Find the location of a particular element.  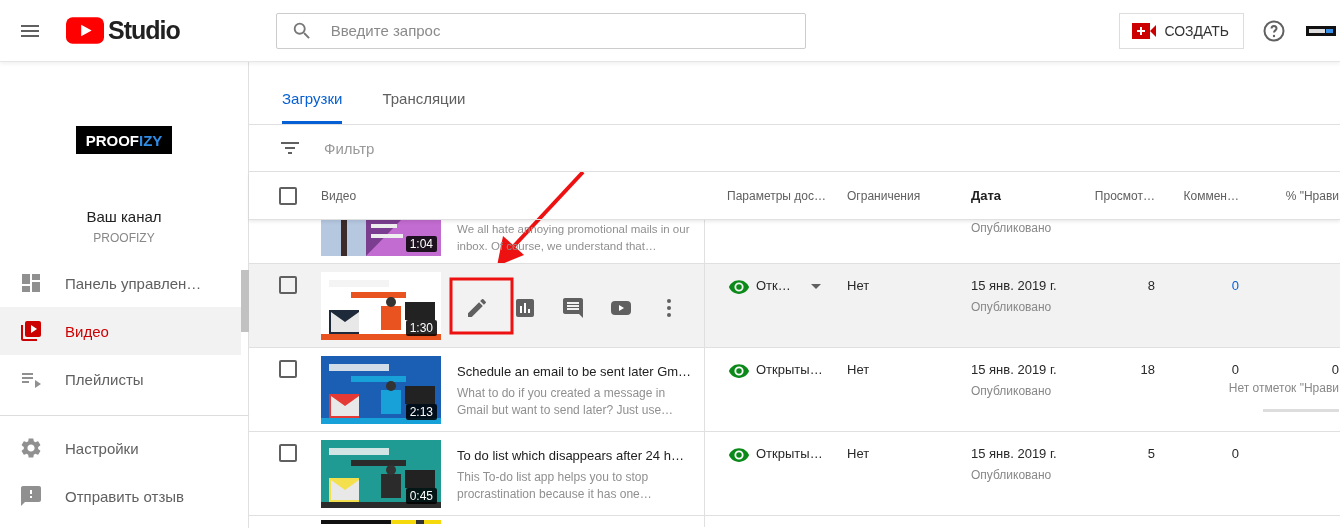

duration-badge: 1:04 is located at coordinates (421, 244).